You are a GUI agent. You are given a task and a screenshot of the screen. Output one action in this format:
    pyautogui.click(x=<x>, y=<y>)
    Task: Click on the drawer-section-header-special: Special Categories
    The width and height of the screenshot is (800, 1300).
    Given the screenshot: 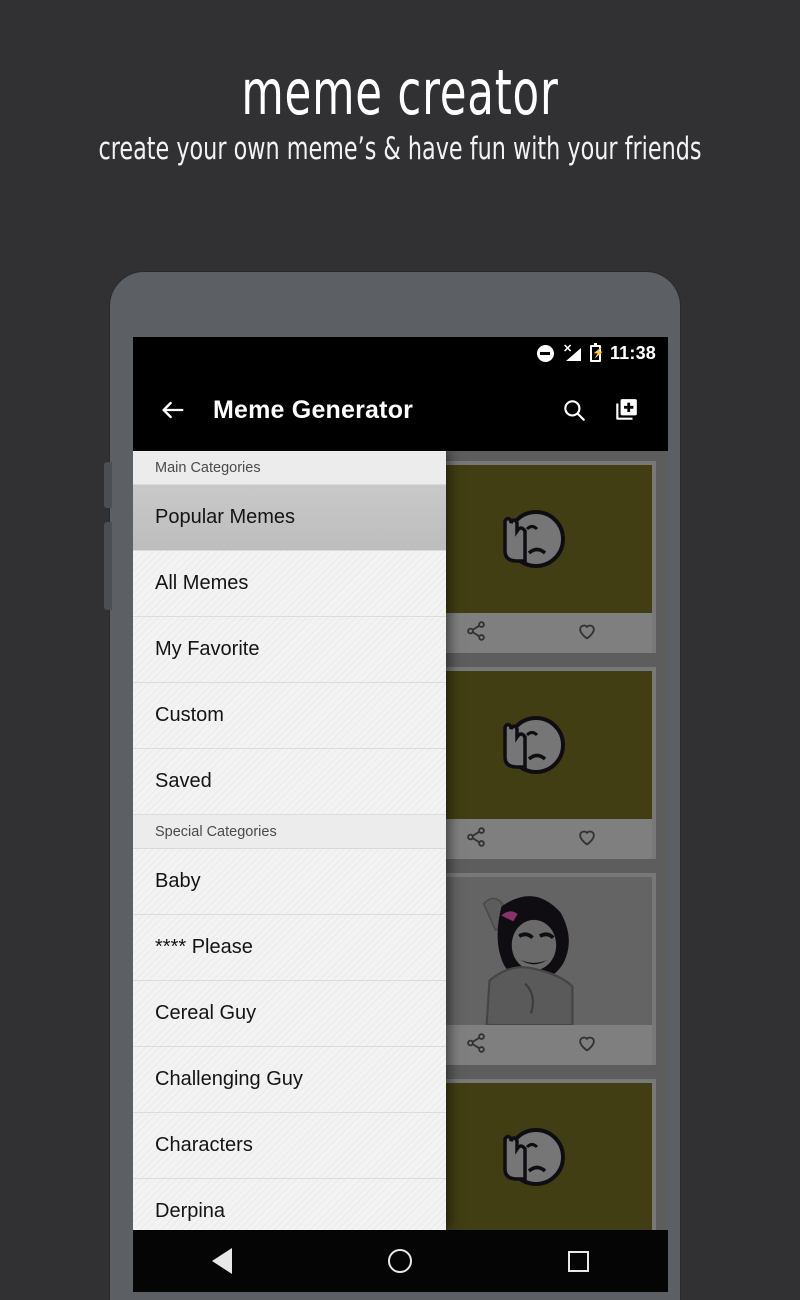 What is the action you would take?
    pyautogui.click(x=289, y=832)
    